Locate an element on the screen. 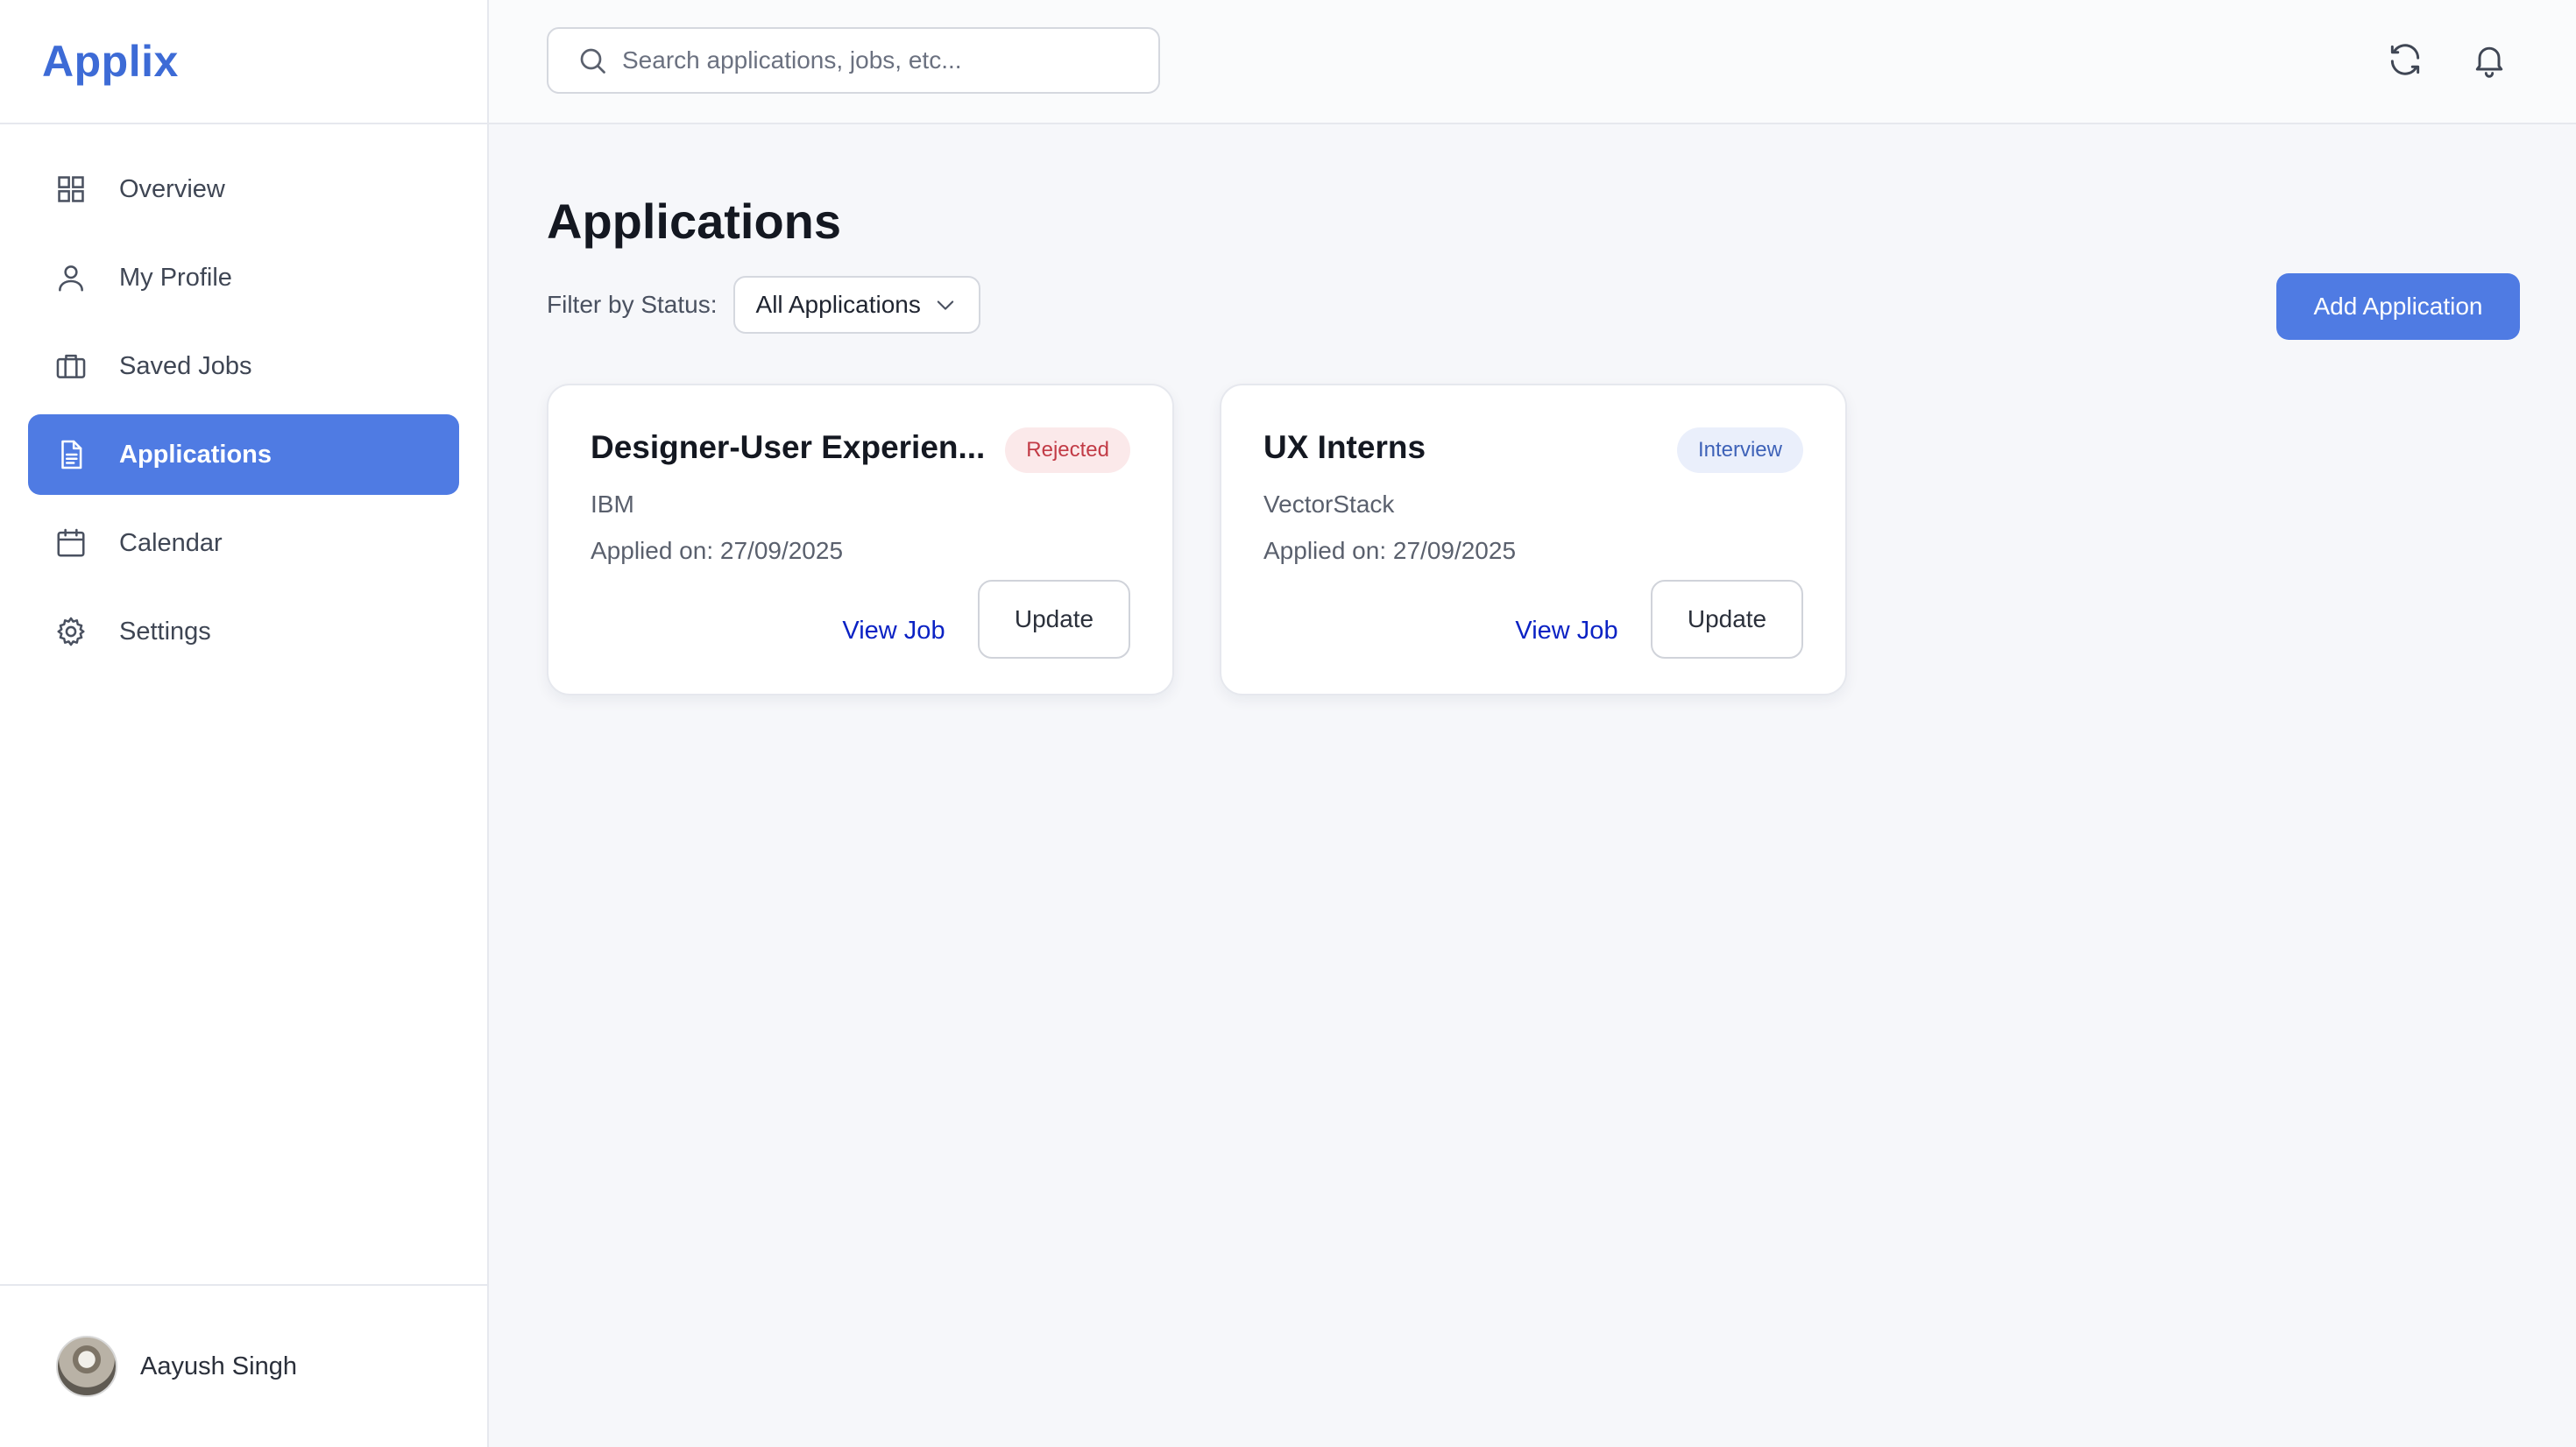  avatar is located at coordinates (86, 1366).